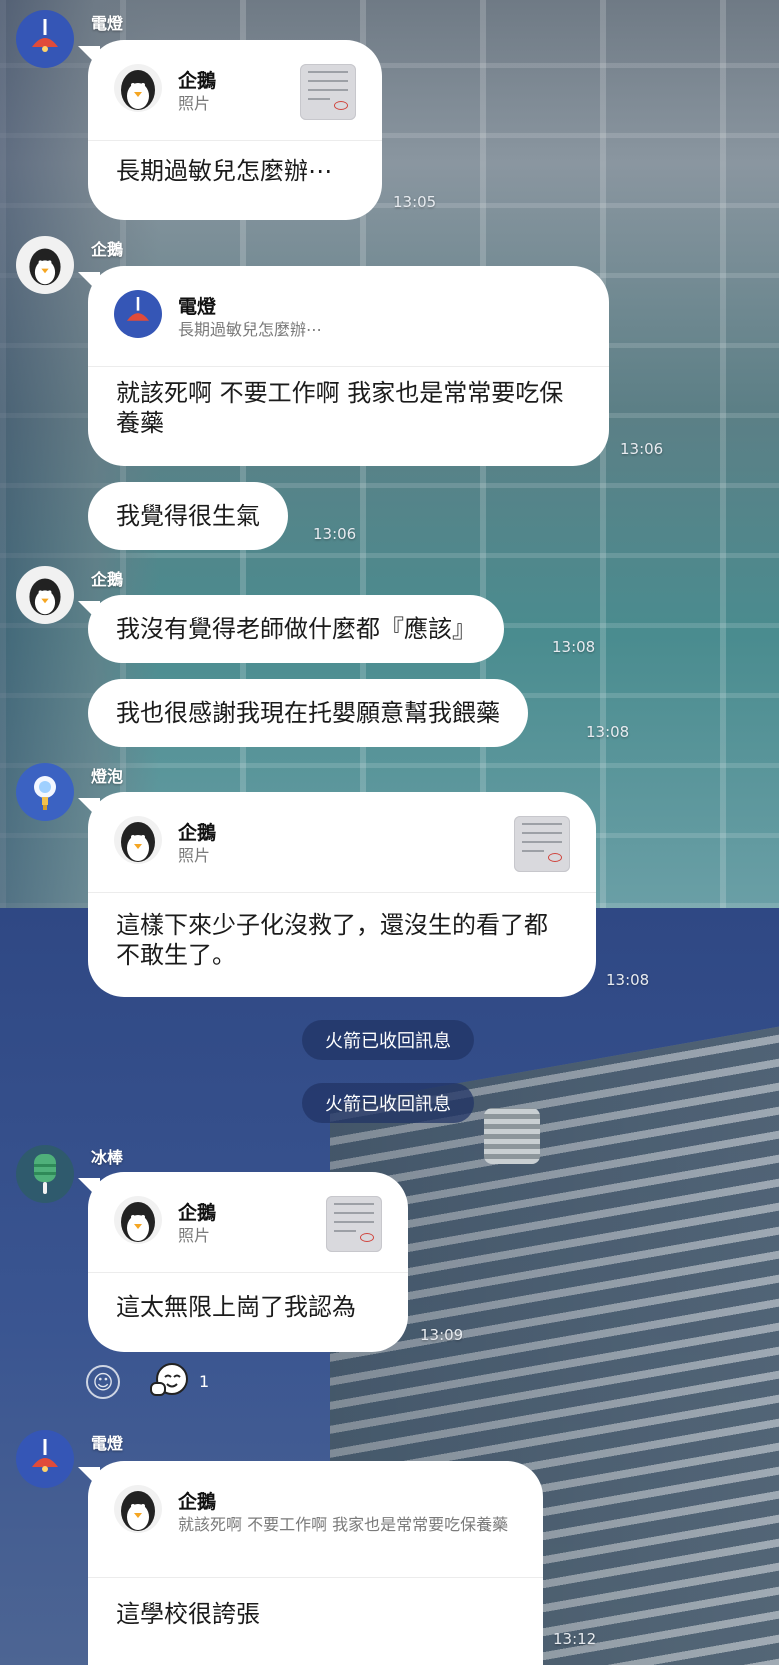 This screenshot has height=1665, width=779. Describe the element at coordinates (45, 1174) in the screenshot. I see `popsicle-avatar-icon` at that location.